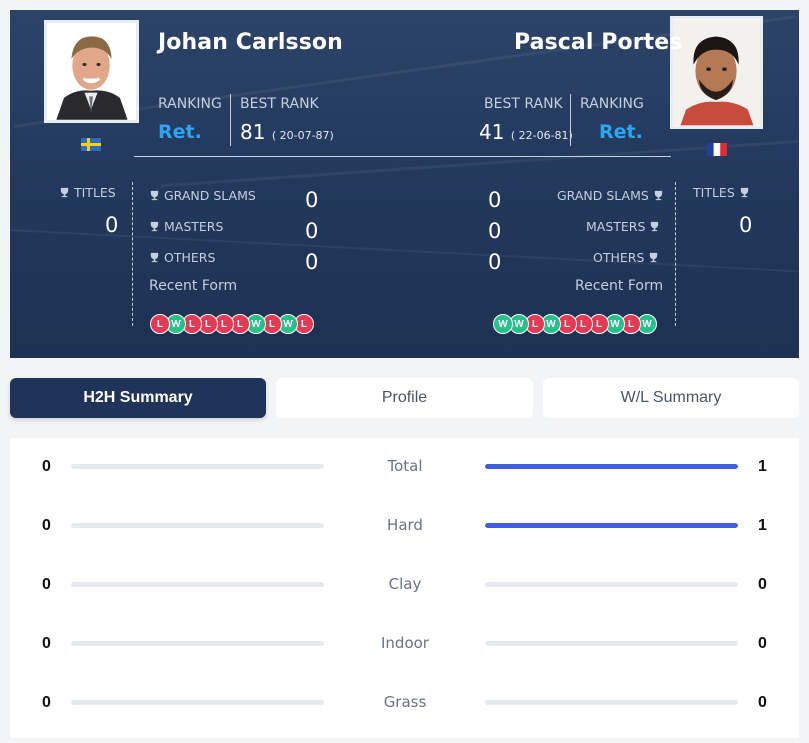  I want to click on h2h-row-hard: 0 Hard 1, so click(404, 526).